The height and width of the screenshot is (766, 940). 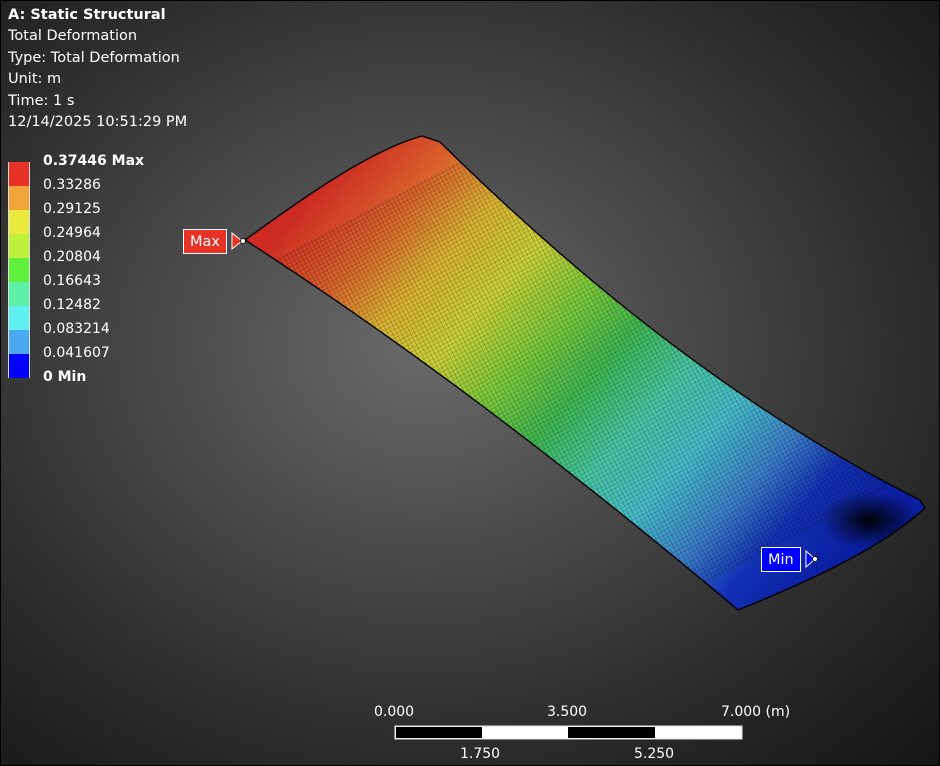 What do you see at coordinates (480, 754) in the screenshot?
I see `scale-label-bottom: 1.750` at bounding box center [480, 754].